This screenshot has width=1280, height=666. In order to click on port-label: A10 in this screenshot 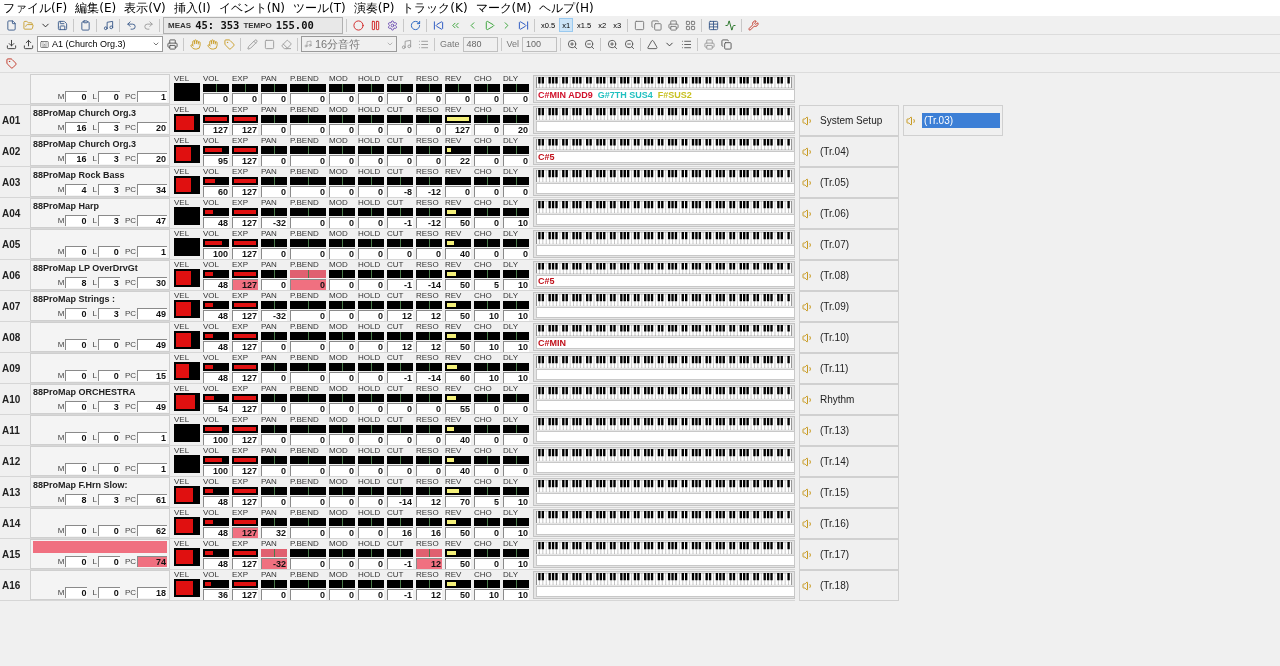, I will do `click(11, 399)`.